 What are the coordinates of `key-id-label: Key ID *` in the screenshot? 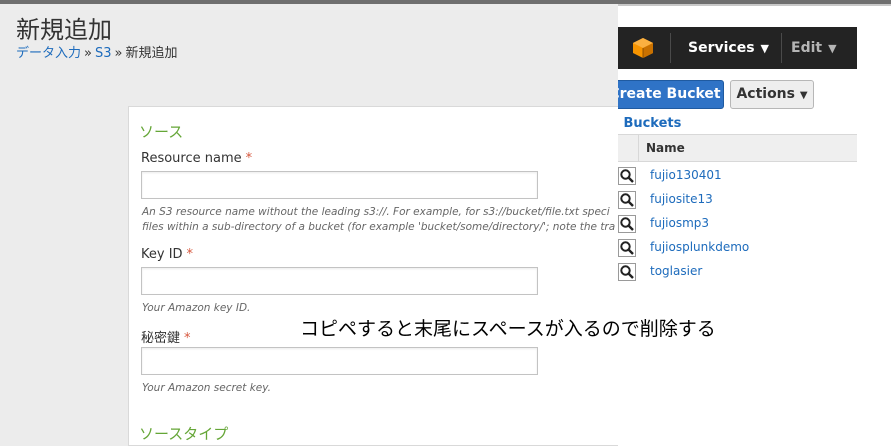 It's located at (167, 254).